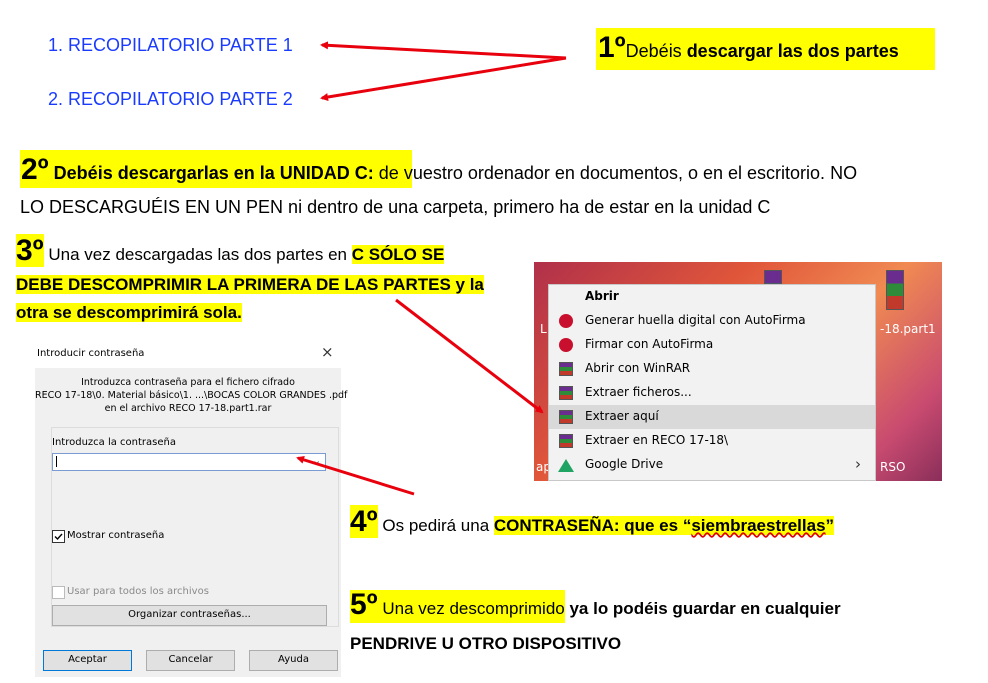  What do you see at coordinates (443, 78) in the screenshot?
I see `arrow-to-part2` at bounding box center [443, 78].